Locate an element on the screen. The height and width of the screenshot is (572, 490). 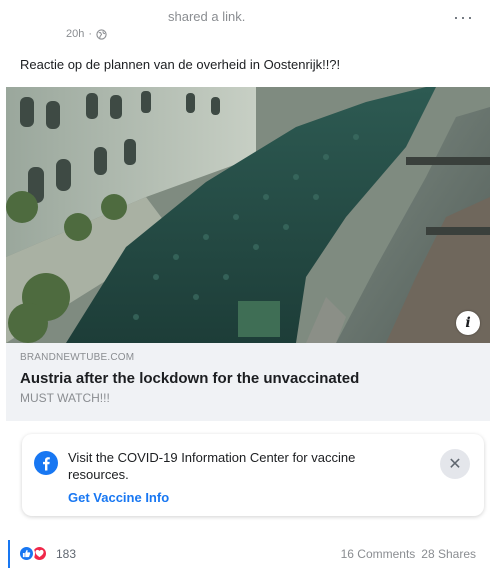
close-icon: ✕ is located at coordinates (455, 464).